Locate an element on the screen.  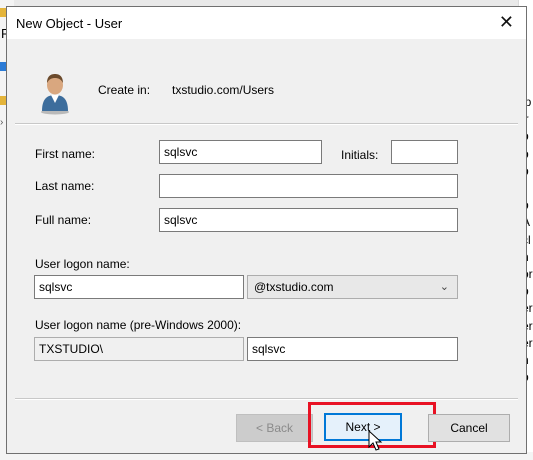
last-name-field is located at coordinates (308, 186).